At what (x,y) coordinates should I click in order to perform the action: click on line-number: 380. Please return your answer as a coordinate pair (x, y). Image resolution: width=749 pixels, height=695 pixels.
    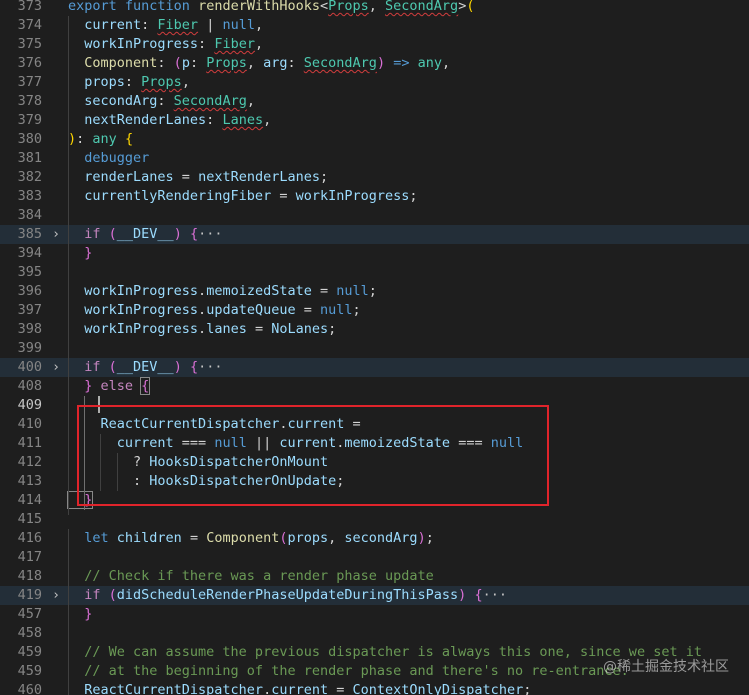
    Looking at the image, I should click on (29, 139).